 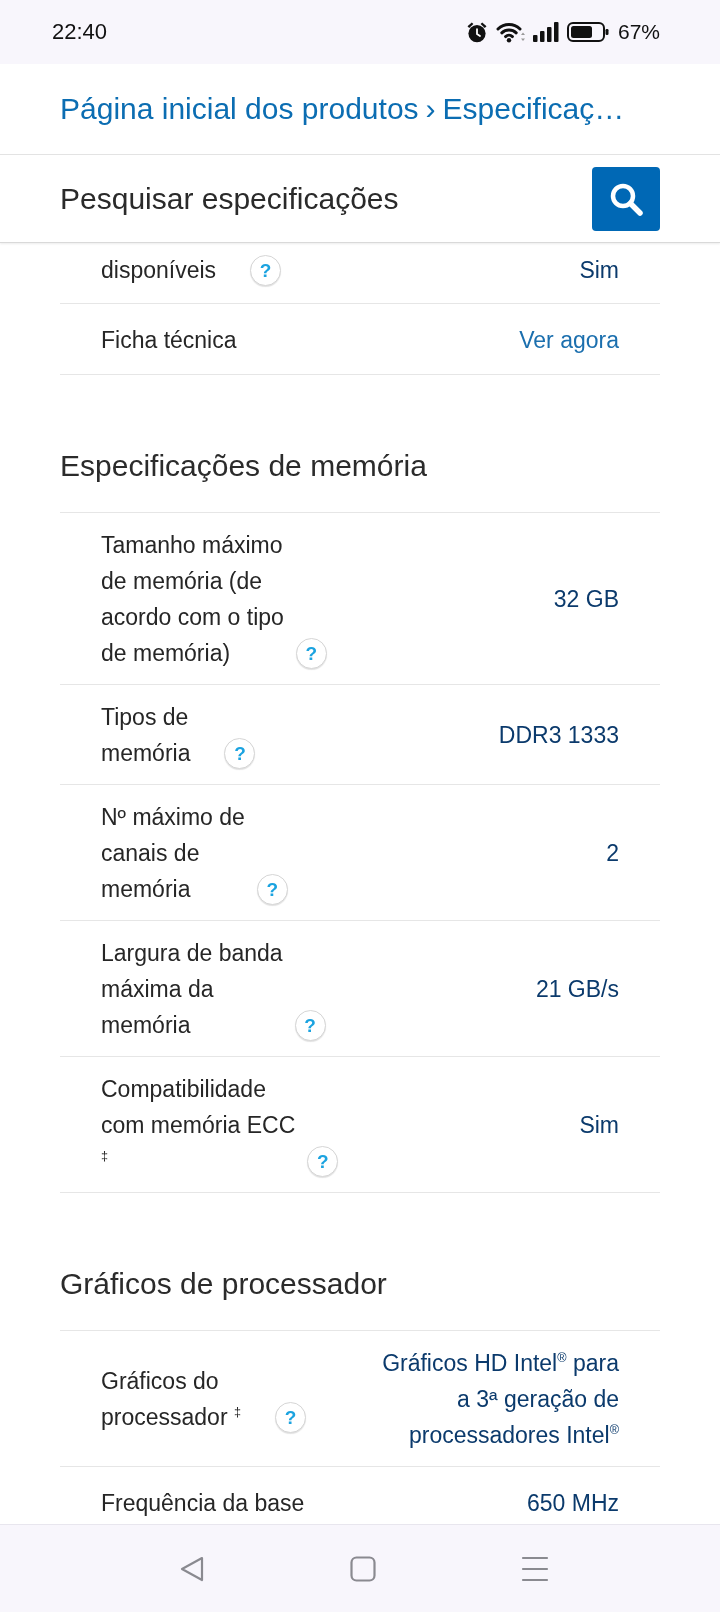 I want to click on spec-label: Gráficos do processador $^{‡}$, so click(x=171, y=1399).